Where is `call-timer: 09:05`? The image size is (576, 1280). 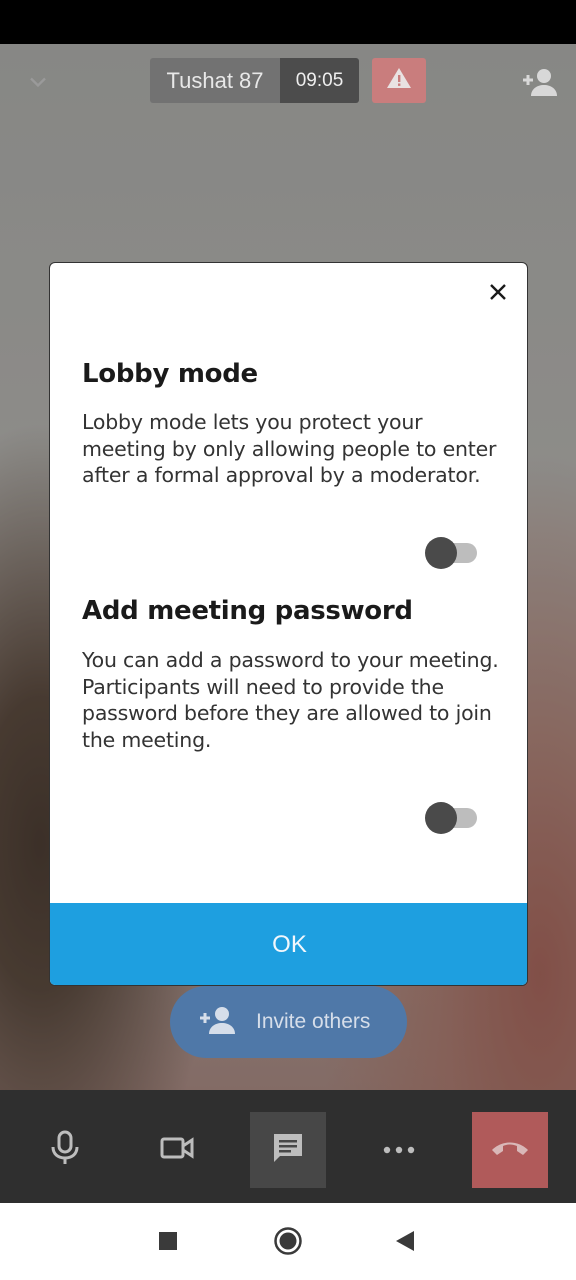 call-timer: 09:05 is located at coordinates (319, 80).